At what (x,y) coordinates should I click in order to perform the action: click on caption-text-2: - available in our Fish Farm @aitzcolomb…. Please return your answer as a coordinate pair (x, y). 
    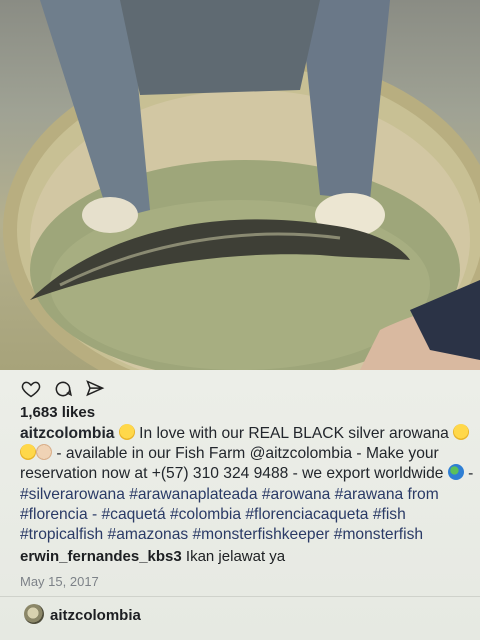
    Looking at the image, I should click on (234, 464).